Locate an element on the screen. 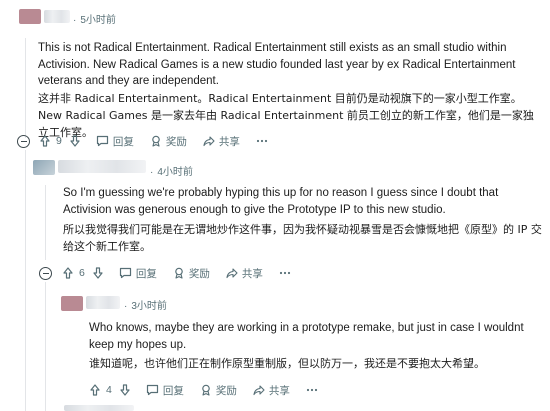 The width and height of the screenshot is (550, 411). next-comment-header-cutoff is located at coordinates (99, 408).